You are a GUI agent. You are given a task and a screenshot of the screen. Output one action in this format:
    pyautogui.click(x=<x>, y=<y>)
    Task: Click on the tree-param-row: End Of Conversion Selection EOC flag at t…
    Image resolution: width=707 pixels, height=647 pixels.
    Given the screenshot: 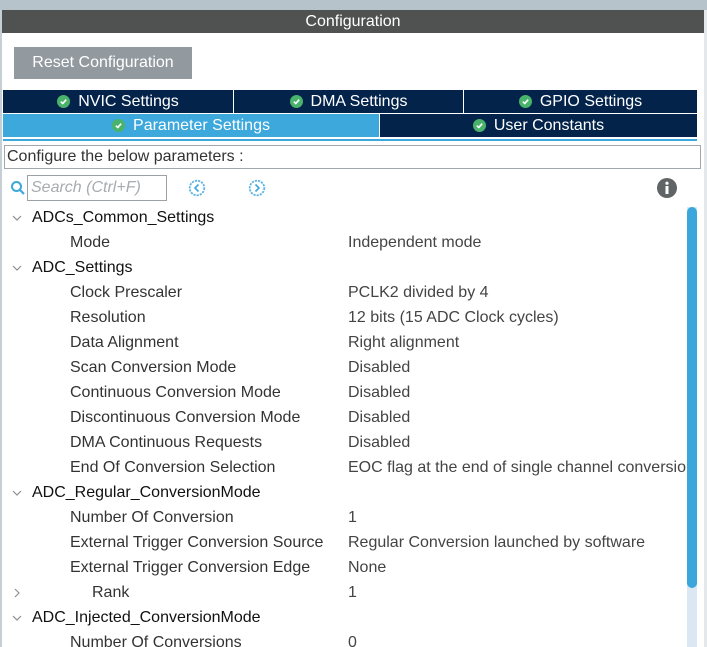 What is the action you would take?
    pyautogui.click(x=345, y=467)
    